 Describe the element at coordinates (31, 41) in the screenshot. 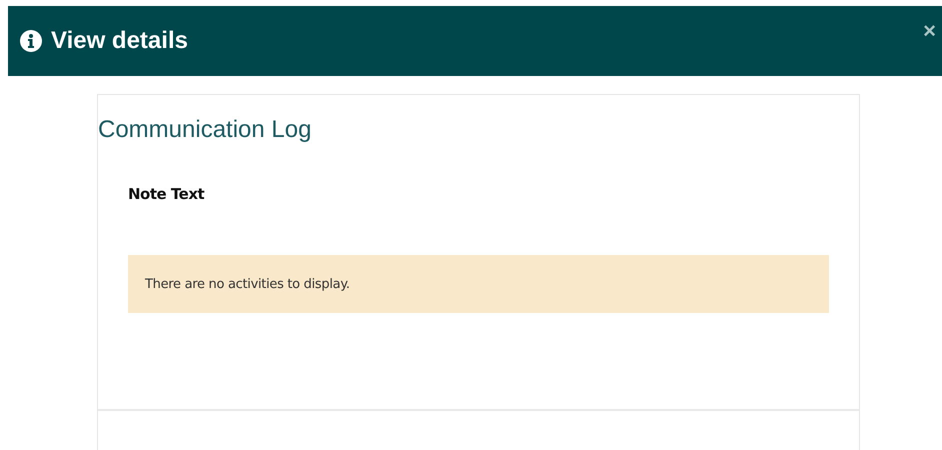

I see `info-icon` at that location.